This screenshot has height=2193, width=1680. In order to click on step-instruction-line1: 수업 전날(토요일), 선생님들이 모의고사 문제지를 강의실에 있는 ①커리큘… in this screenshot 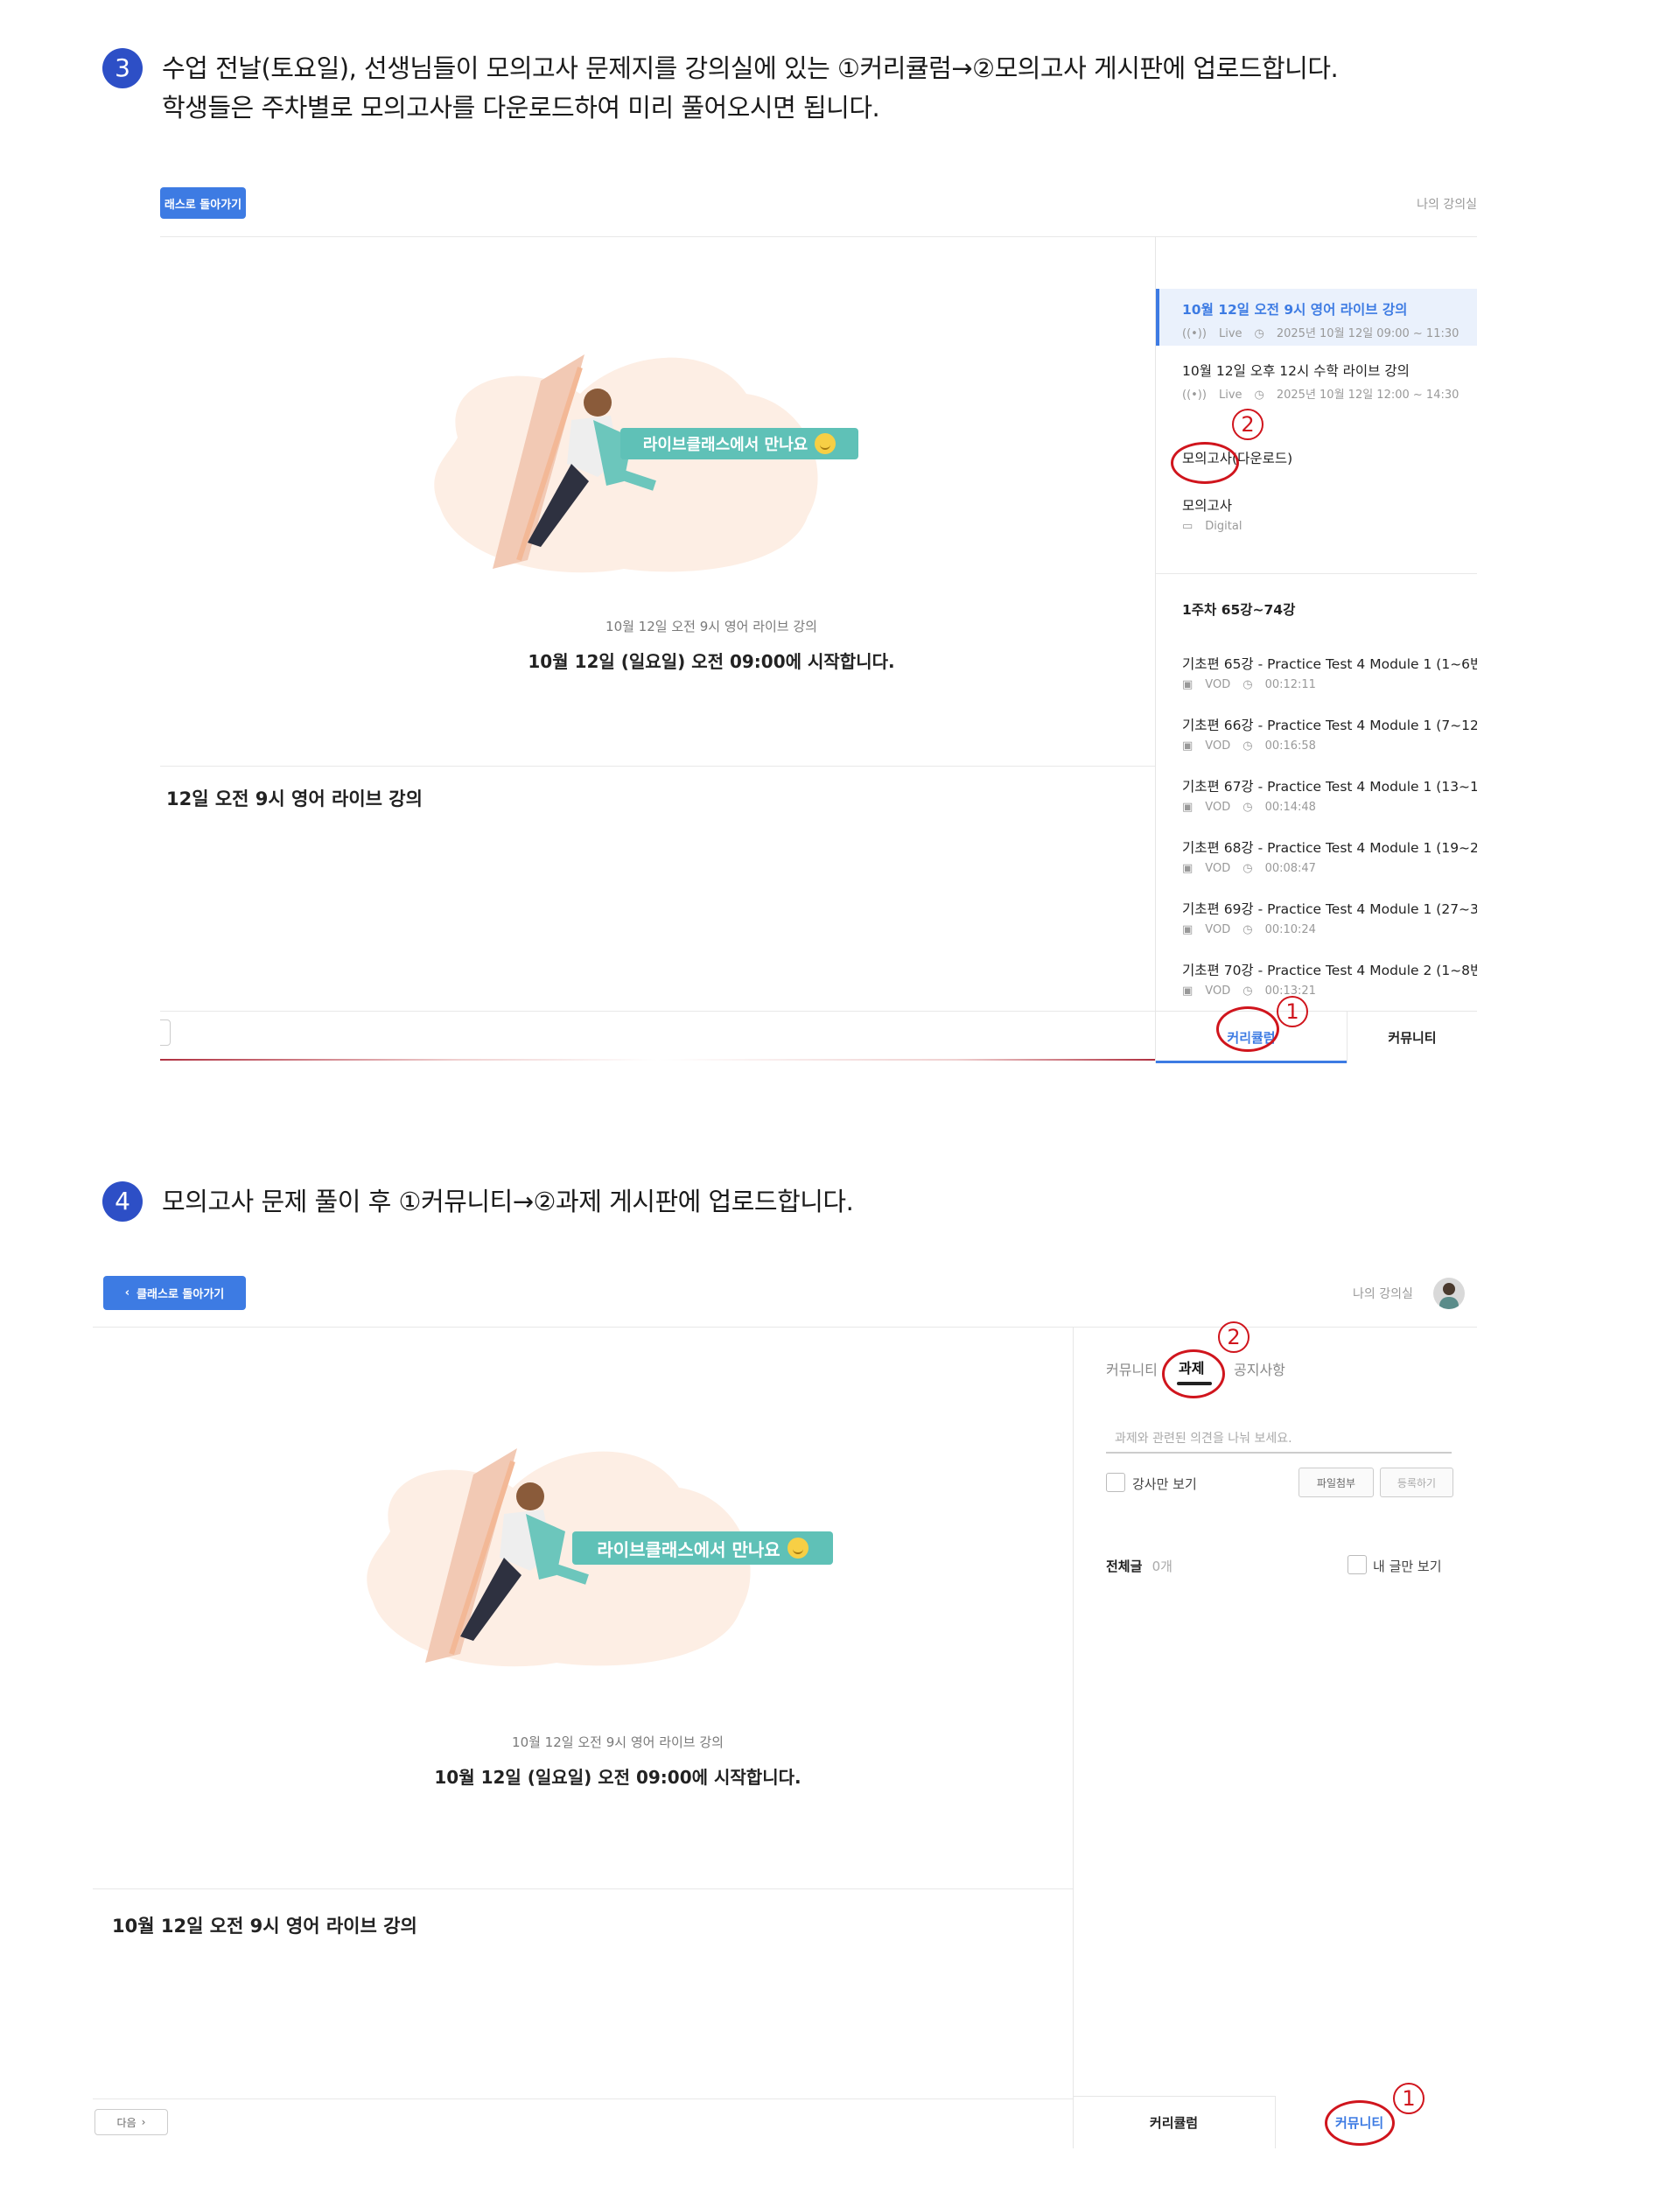, I will do `click(750, 68)`.